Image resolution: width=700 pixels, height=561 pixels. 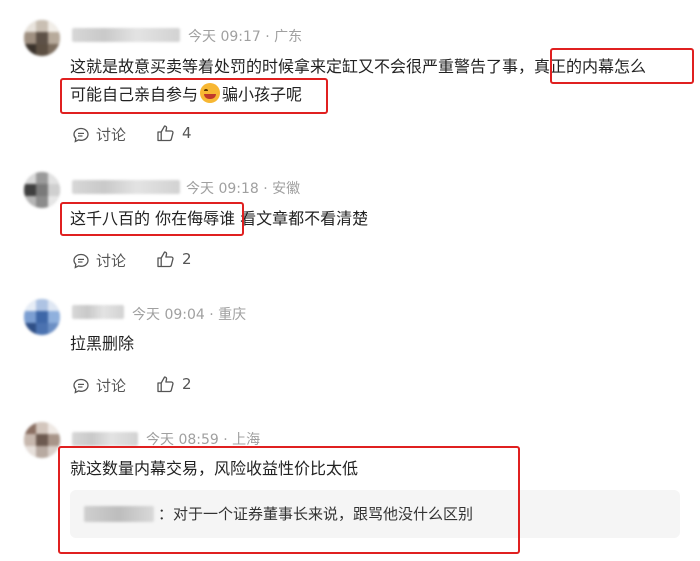 What do you see at coordinates (102, 343) in the screenshot?
I see `comment-text: 拉黑删除` at bounding box center [102, 343].